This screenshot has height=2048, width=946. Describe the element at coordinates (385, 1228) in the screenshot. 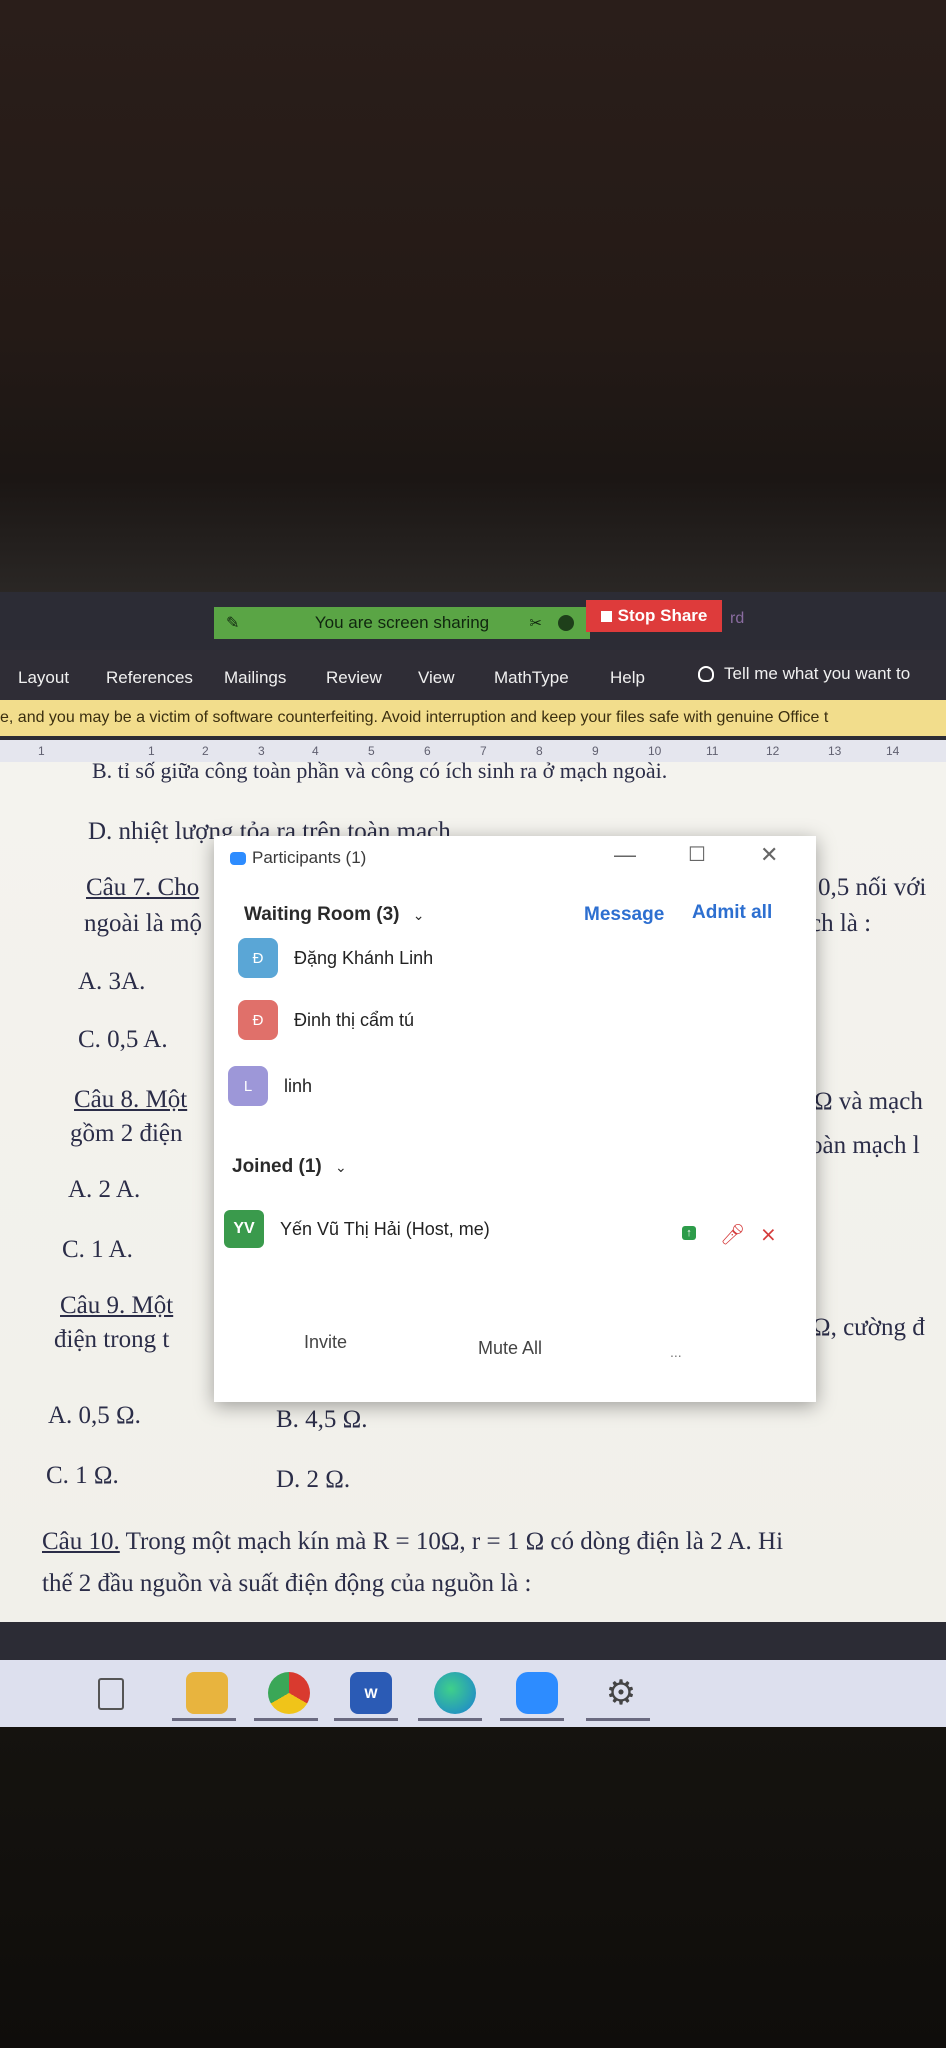

I see `participant-name: Yến Vũ Thị Hải (Host, me)` at that location.